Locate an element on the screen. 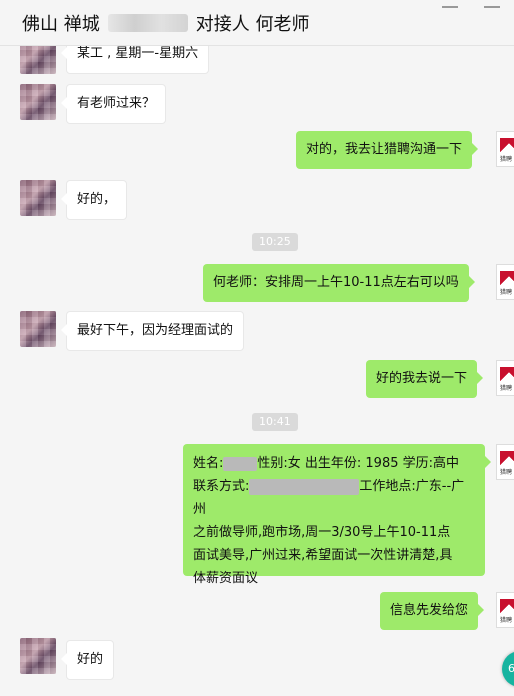 Image resolution: width=514 pixels, height=696 pixels. message-text: 何老师：安排周一上午10-11点左右可以吗 is located at coordinates (336, 282).